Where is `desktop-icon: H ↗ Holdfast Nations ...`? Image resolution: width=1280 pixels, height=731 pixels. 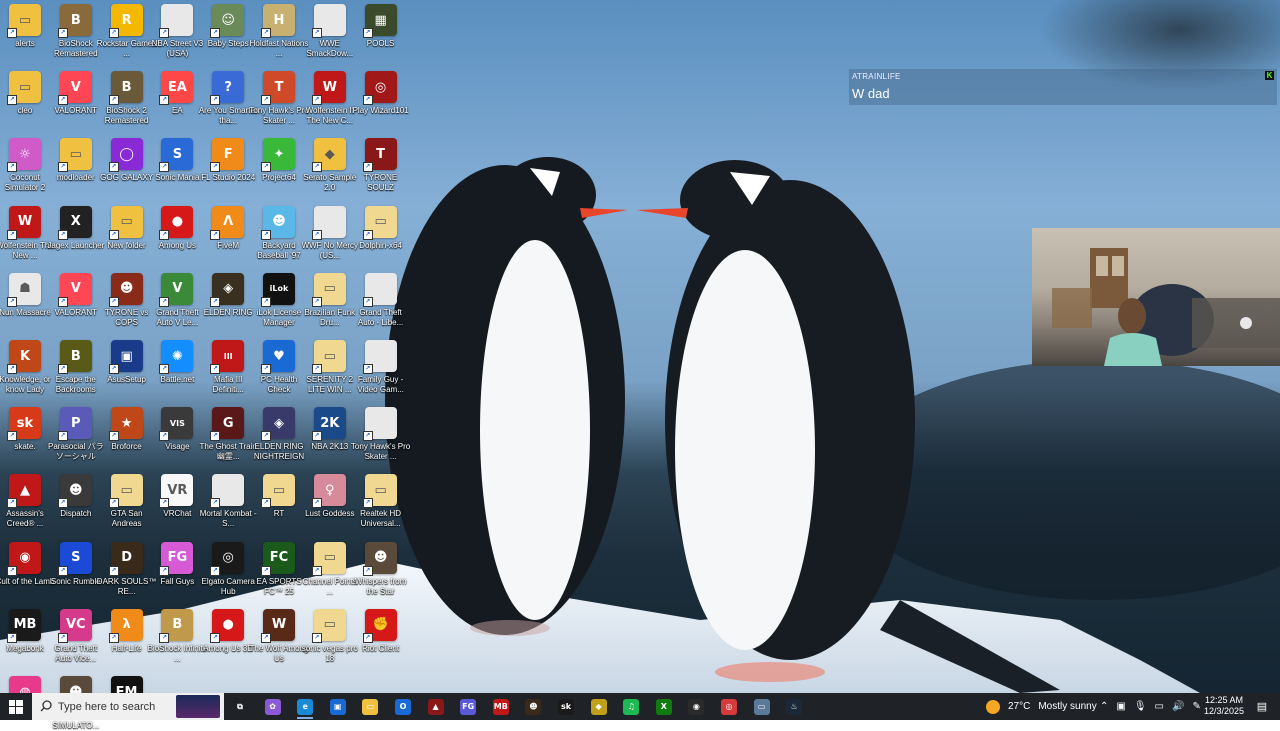 desktop-icon: H ↗ Holdfast Nations ... is located at coordinates (279, 31).